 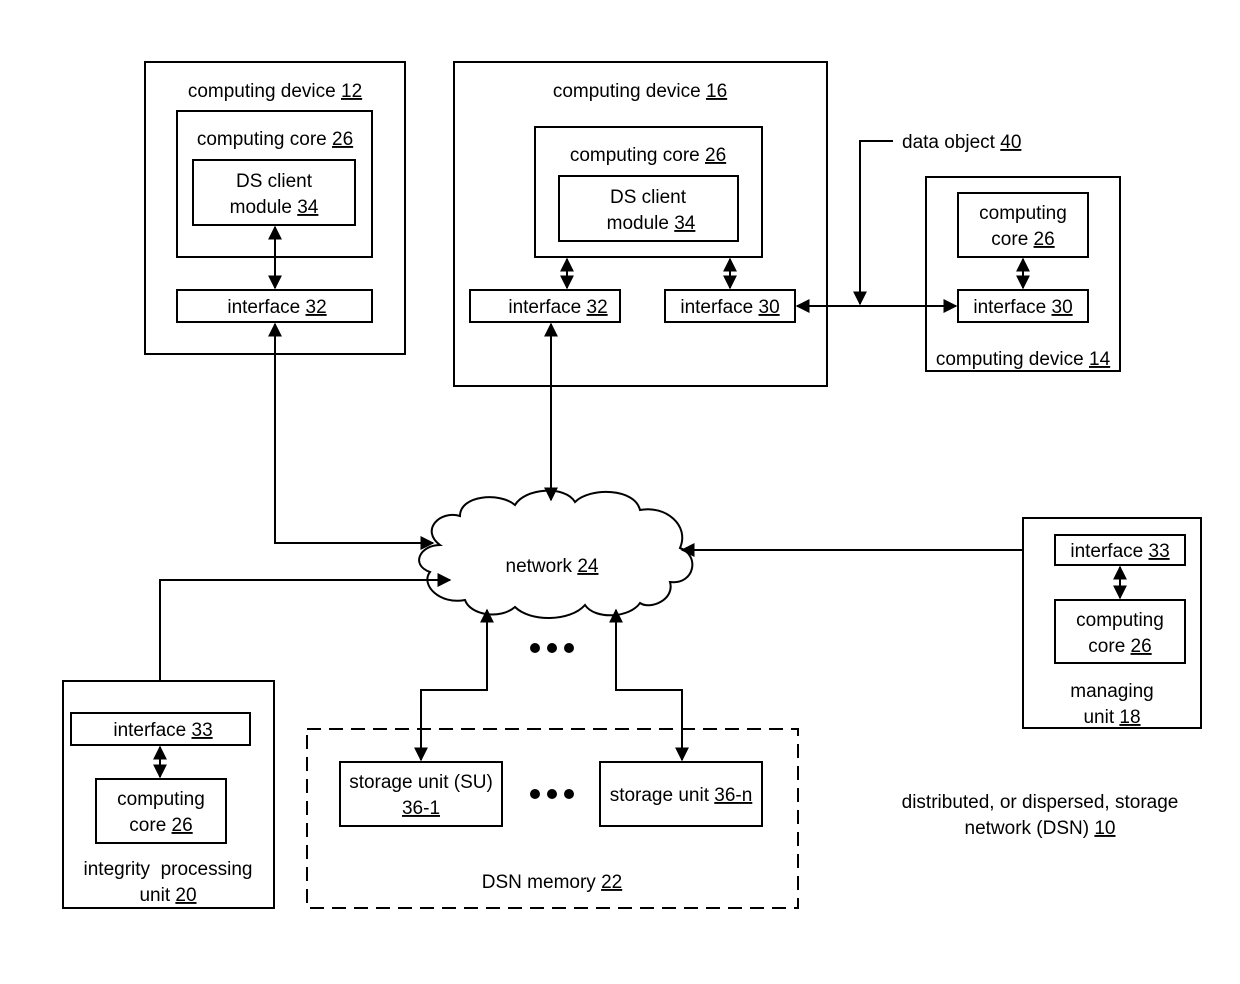 What do you see at coordinates (1111, 691) in the screenshot?
I see `managing-unit-line1: managing` at bounding box center [1111, 691].